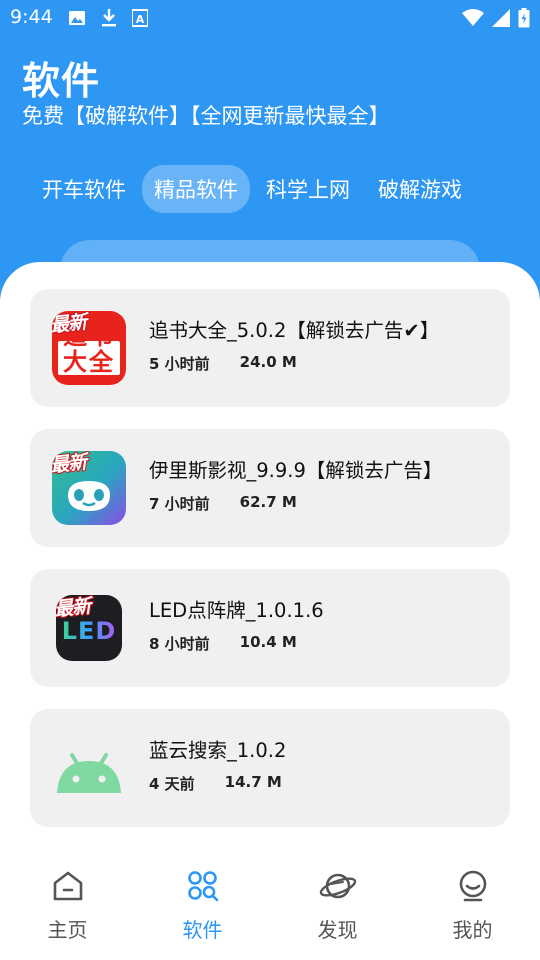 Image resolution: width=540 pixels, height=960 pixels. Describe the element at coordinates (270, 628) in the screenshot. I see `app-card-led: LED 最新 LED点阵牌_1.0.1.6 8 小时前 10.4 M` at that location.